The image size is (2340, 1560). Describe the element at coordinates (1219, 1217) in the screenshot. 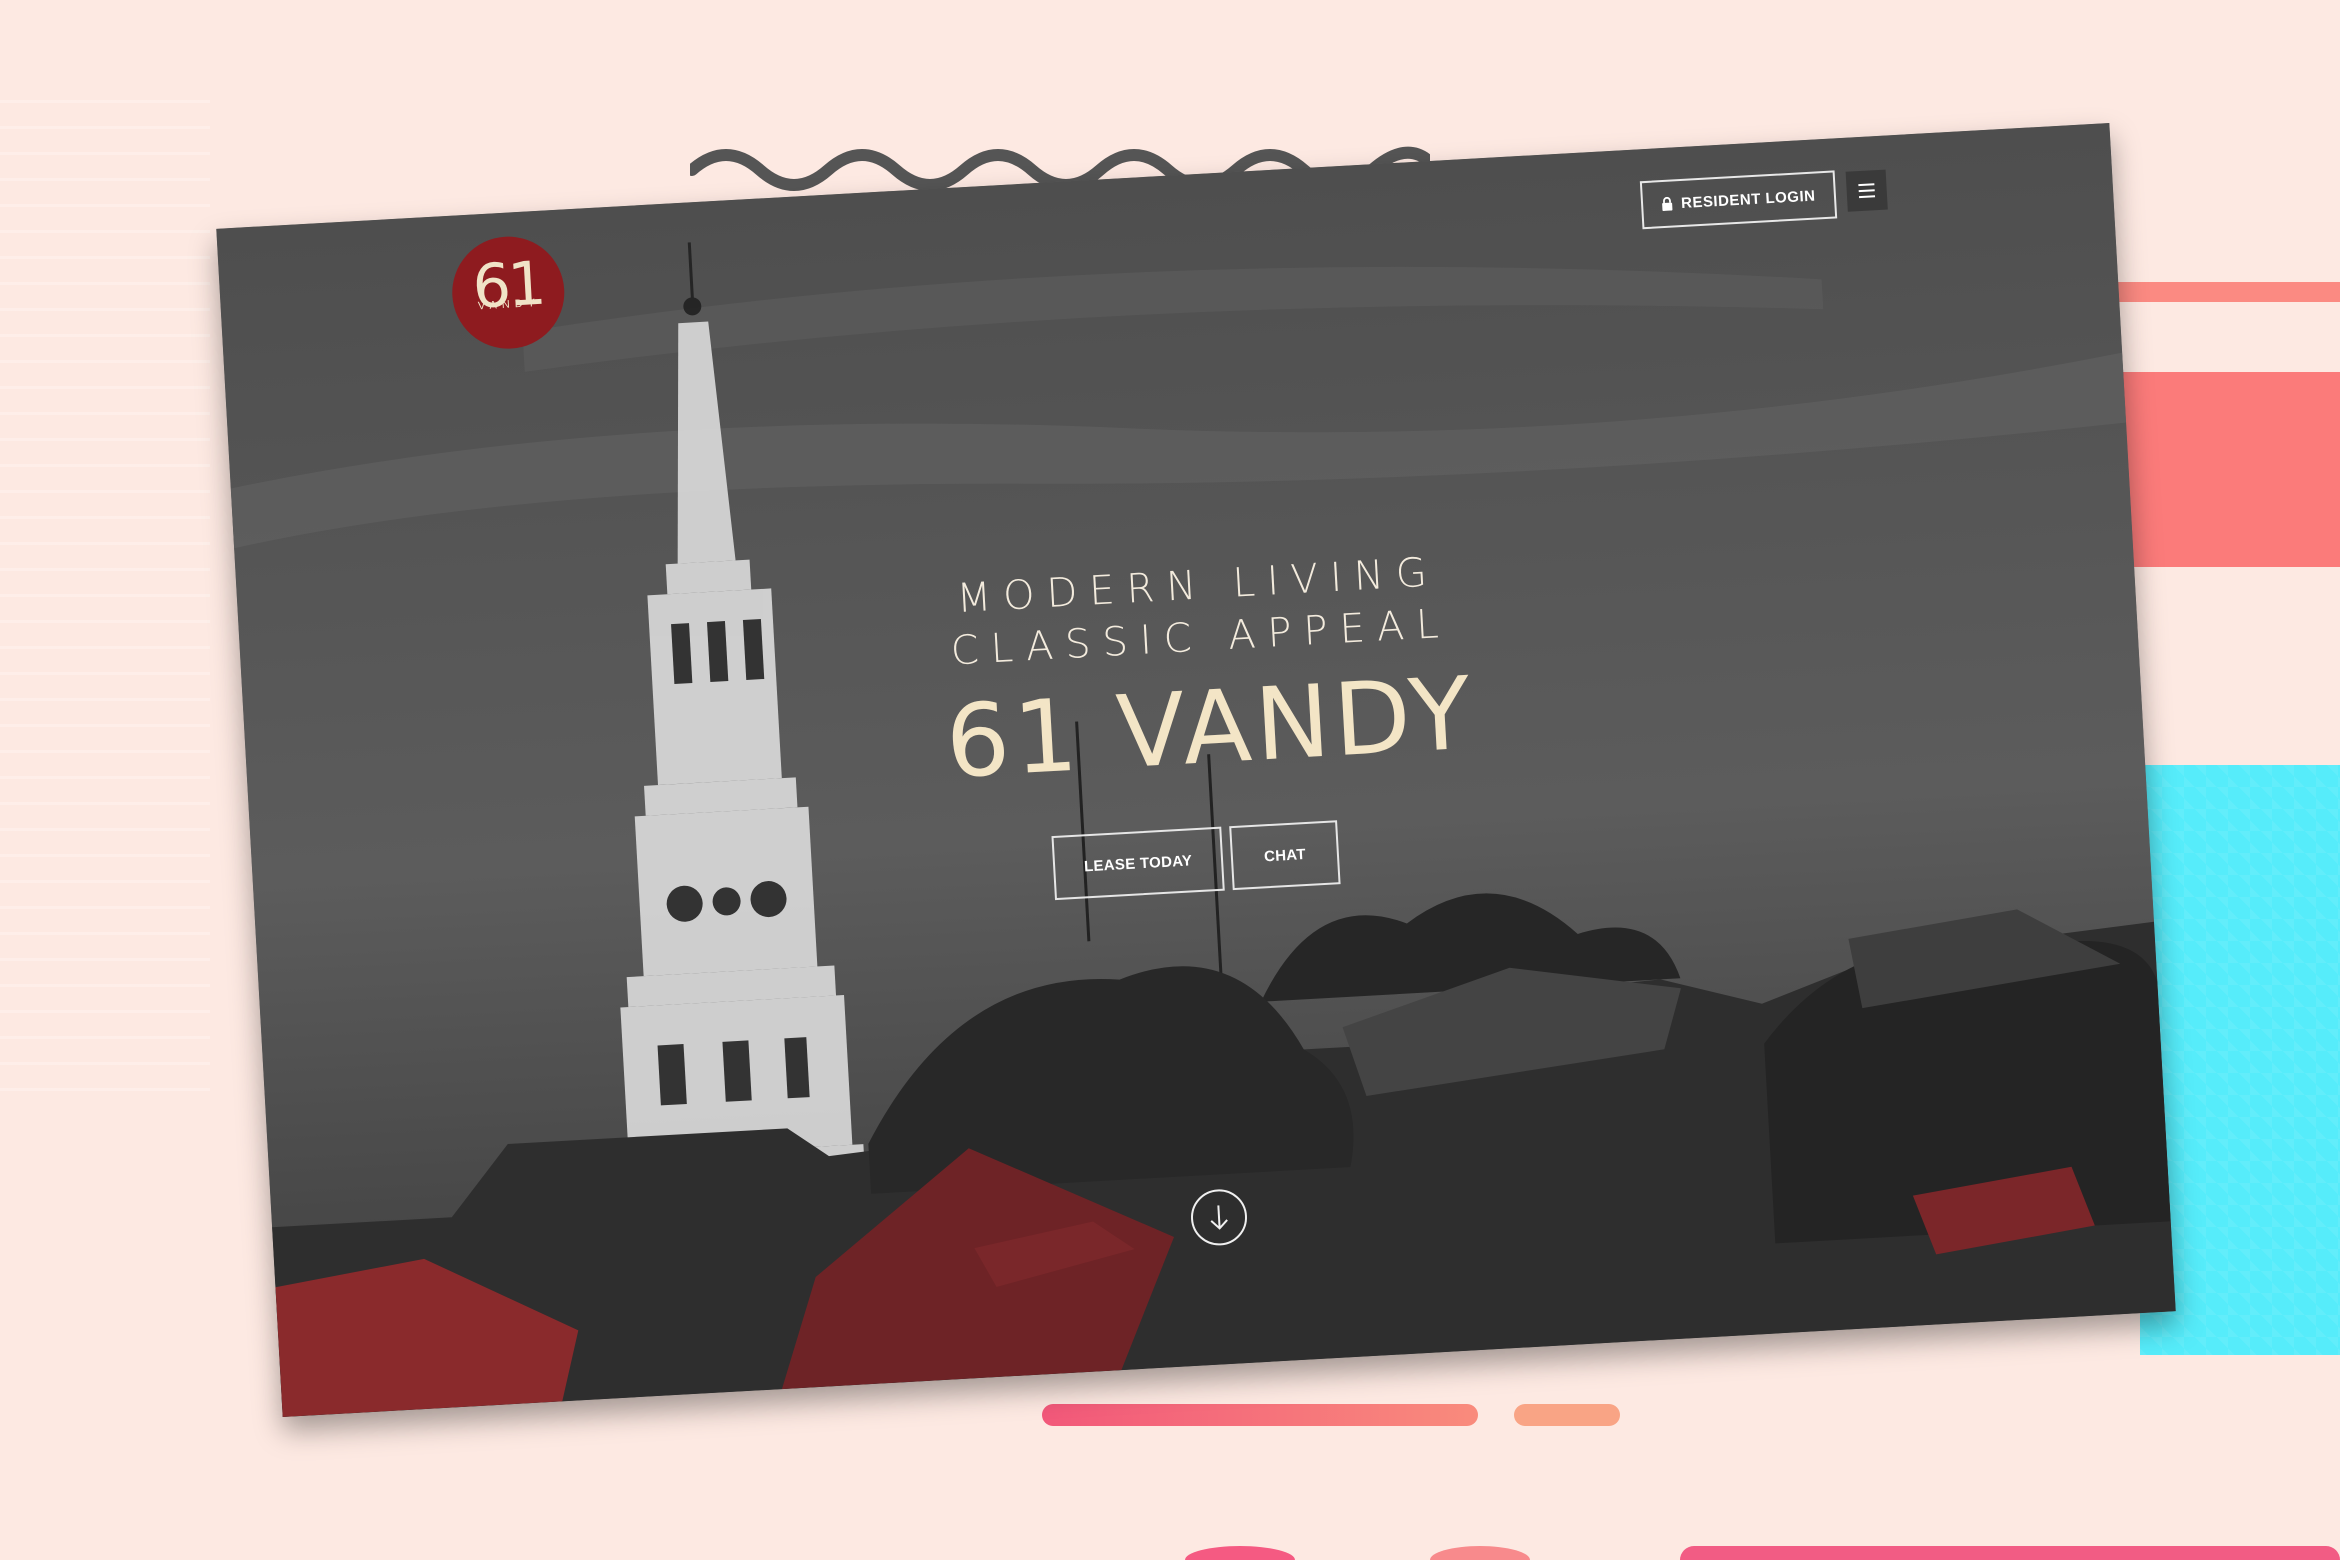

I see `arrow-down-circle-icon` at that location.